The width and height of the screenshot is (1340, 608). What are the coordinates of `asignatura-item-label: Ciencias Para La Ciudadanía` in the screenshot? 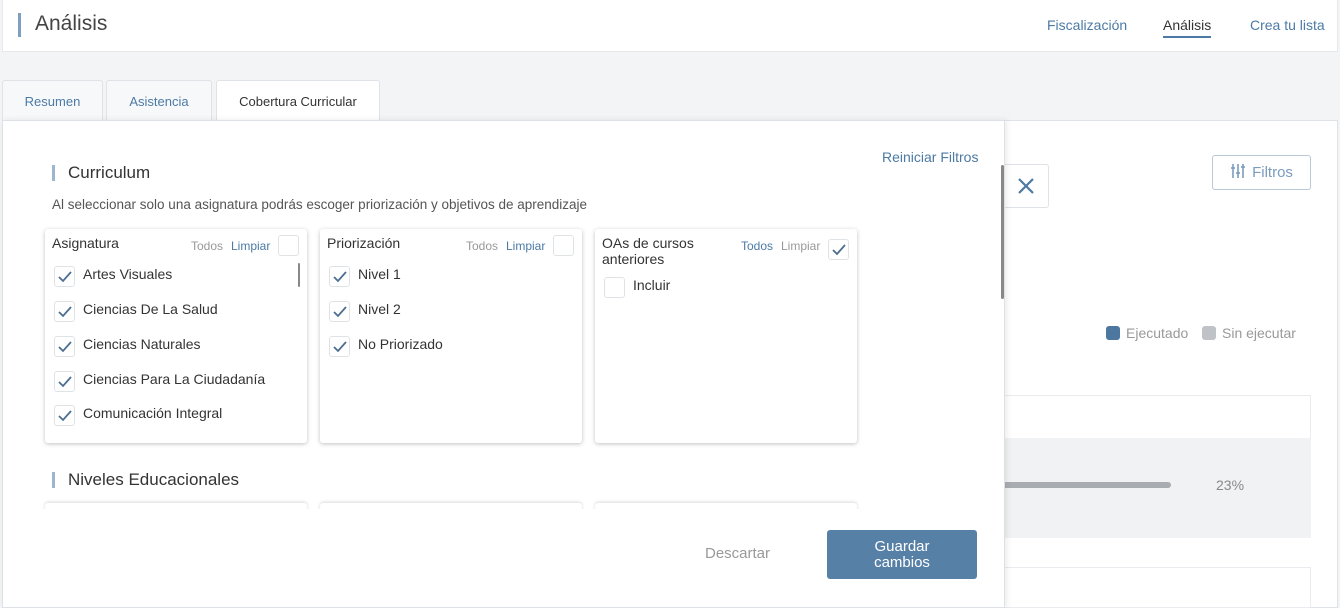 It's located at (174, 379).